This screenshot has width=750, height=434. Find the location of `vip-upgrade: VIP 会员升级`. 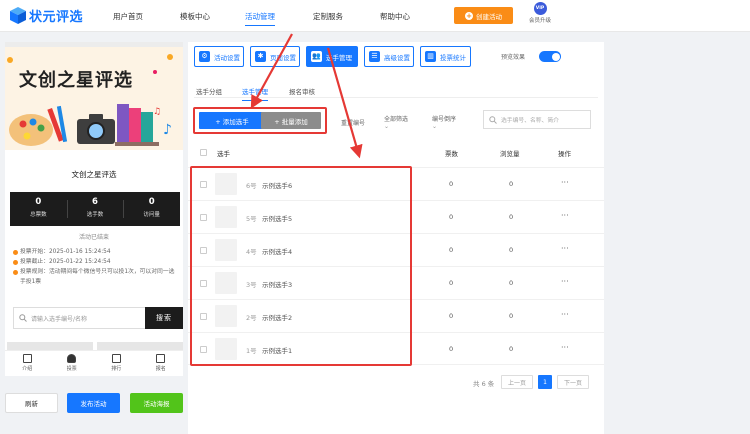

vip-upgrade: VIP 会员升级 is located at coordinates (540, 13).